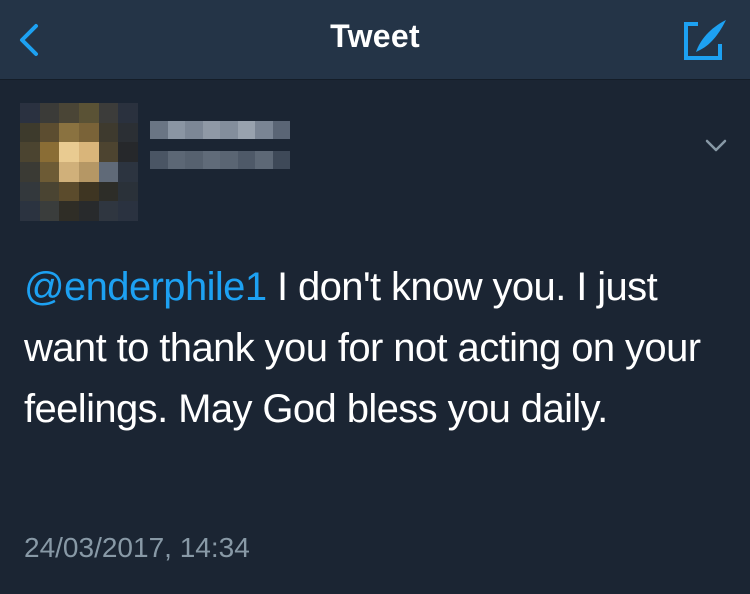 This screenshot has height=594, width=750. I want to click on author-name-block, so click(220, 158).